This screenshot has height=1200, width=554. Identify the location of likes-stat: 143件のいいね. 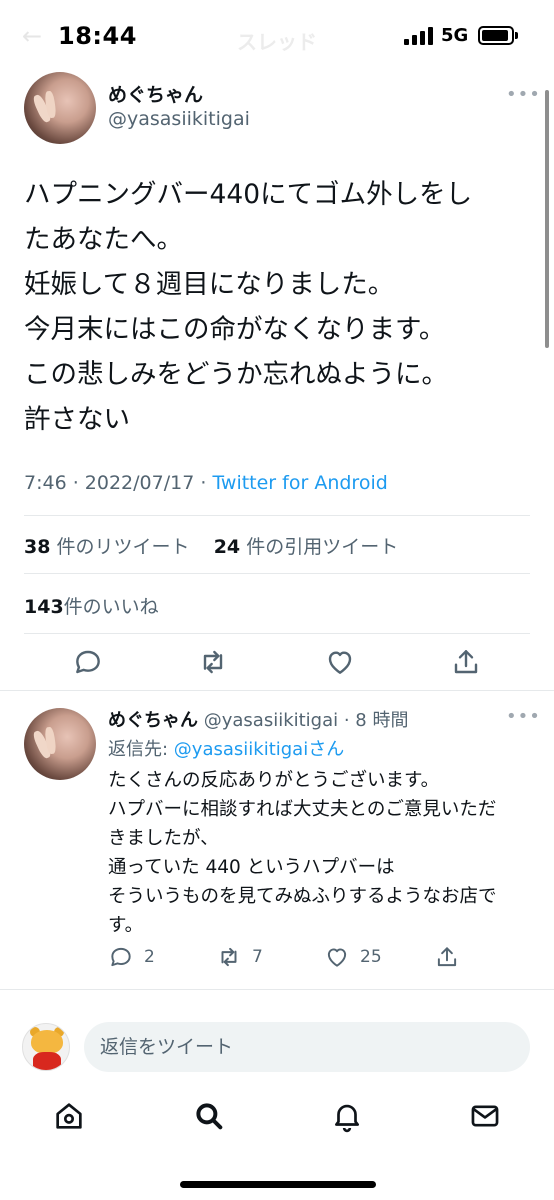
(91, 605).